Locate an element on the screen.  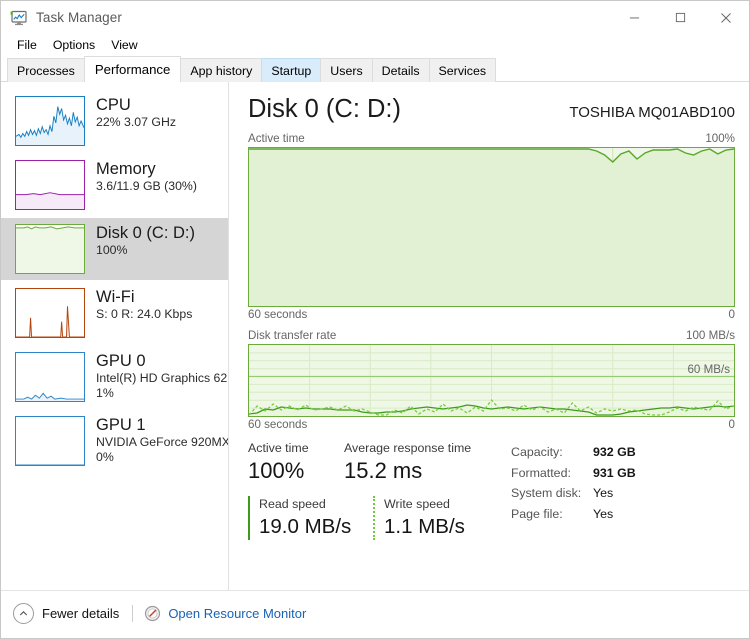
info-row: Page file: Yes is located at coordinates (573, 514).